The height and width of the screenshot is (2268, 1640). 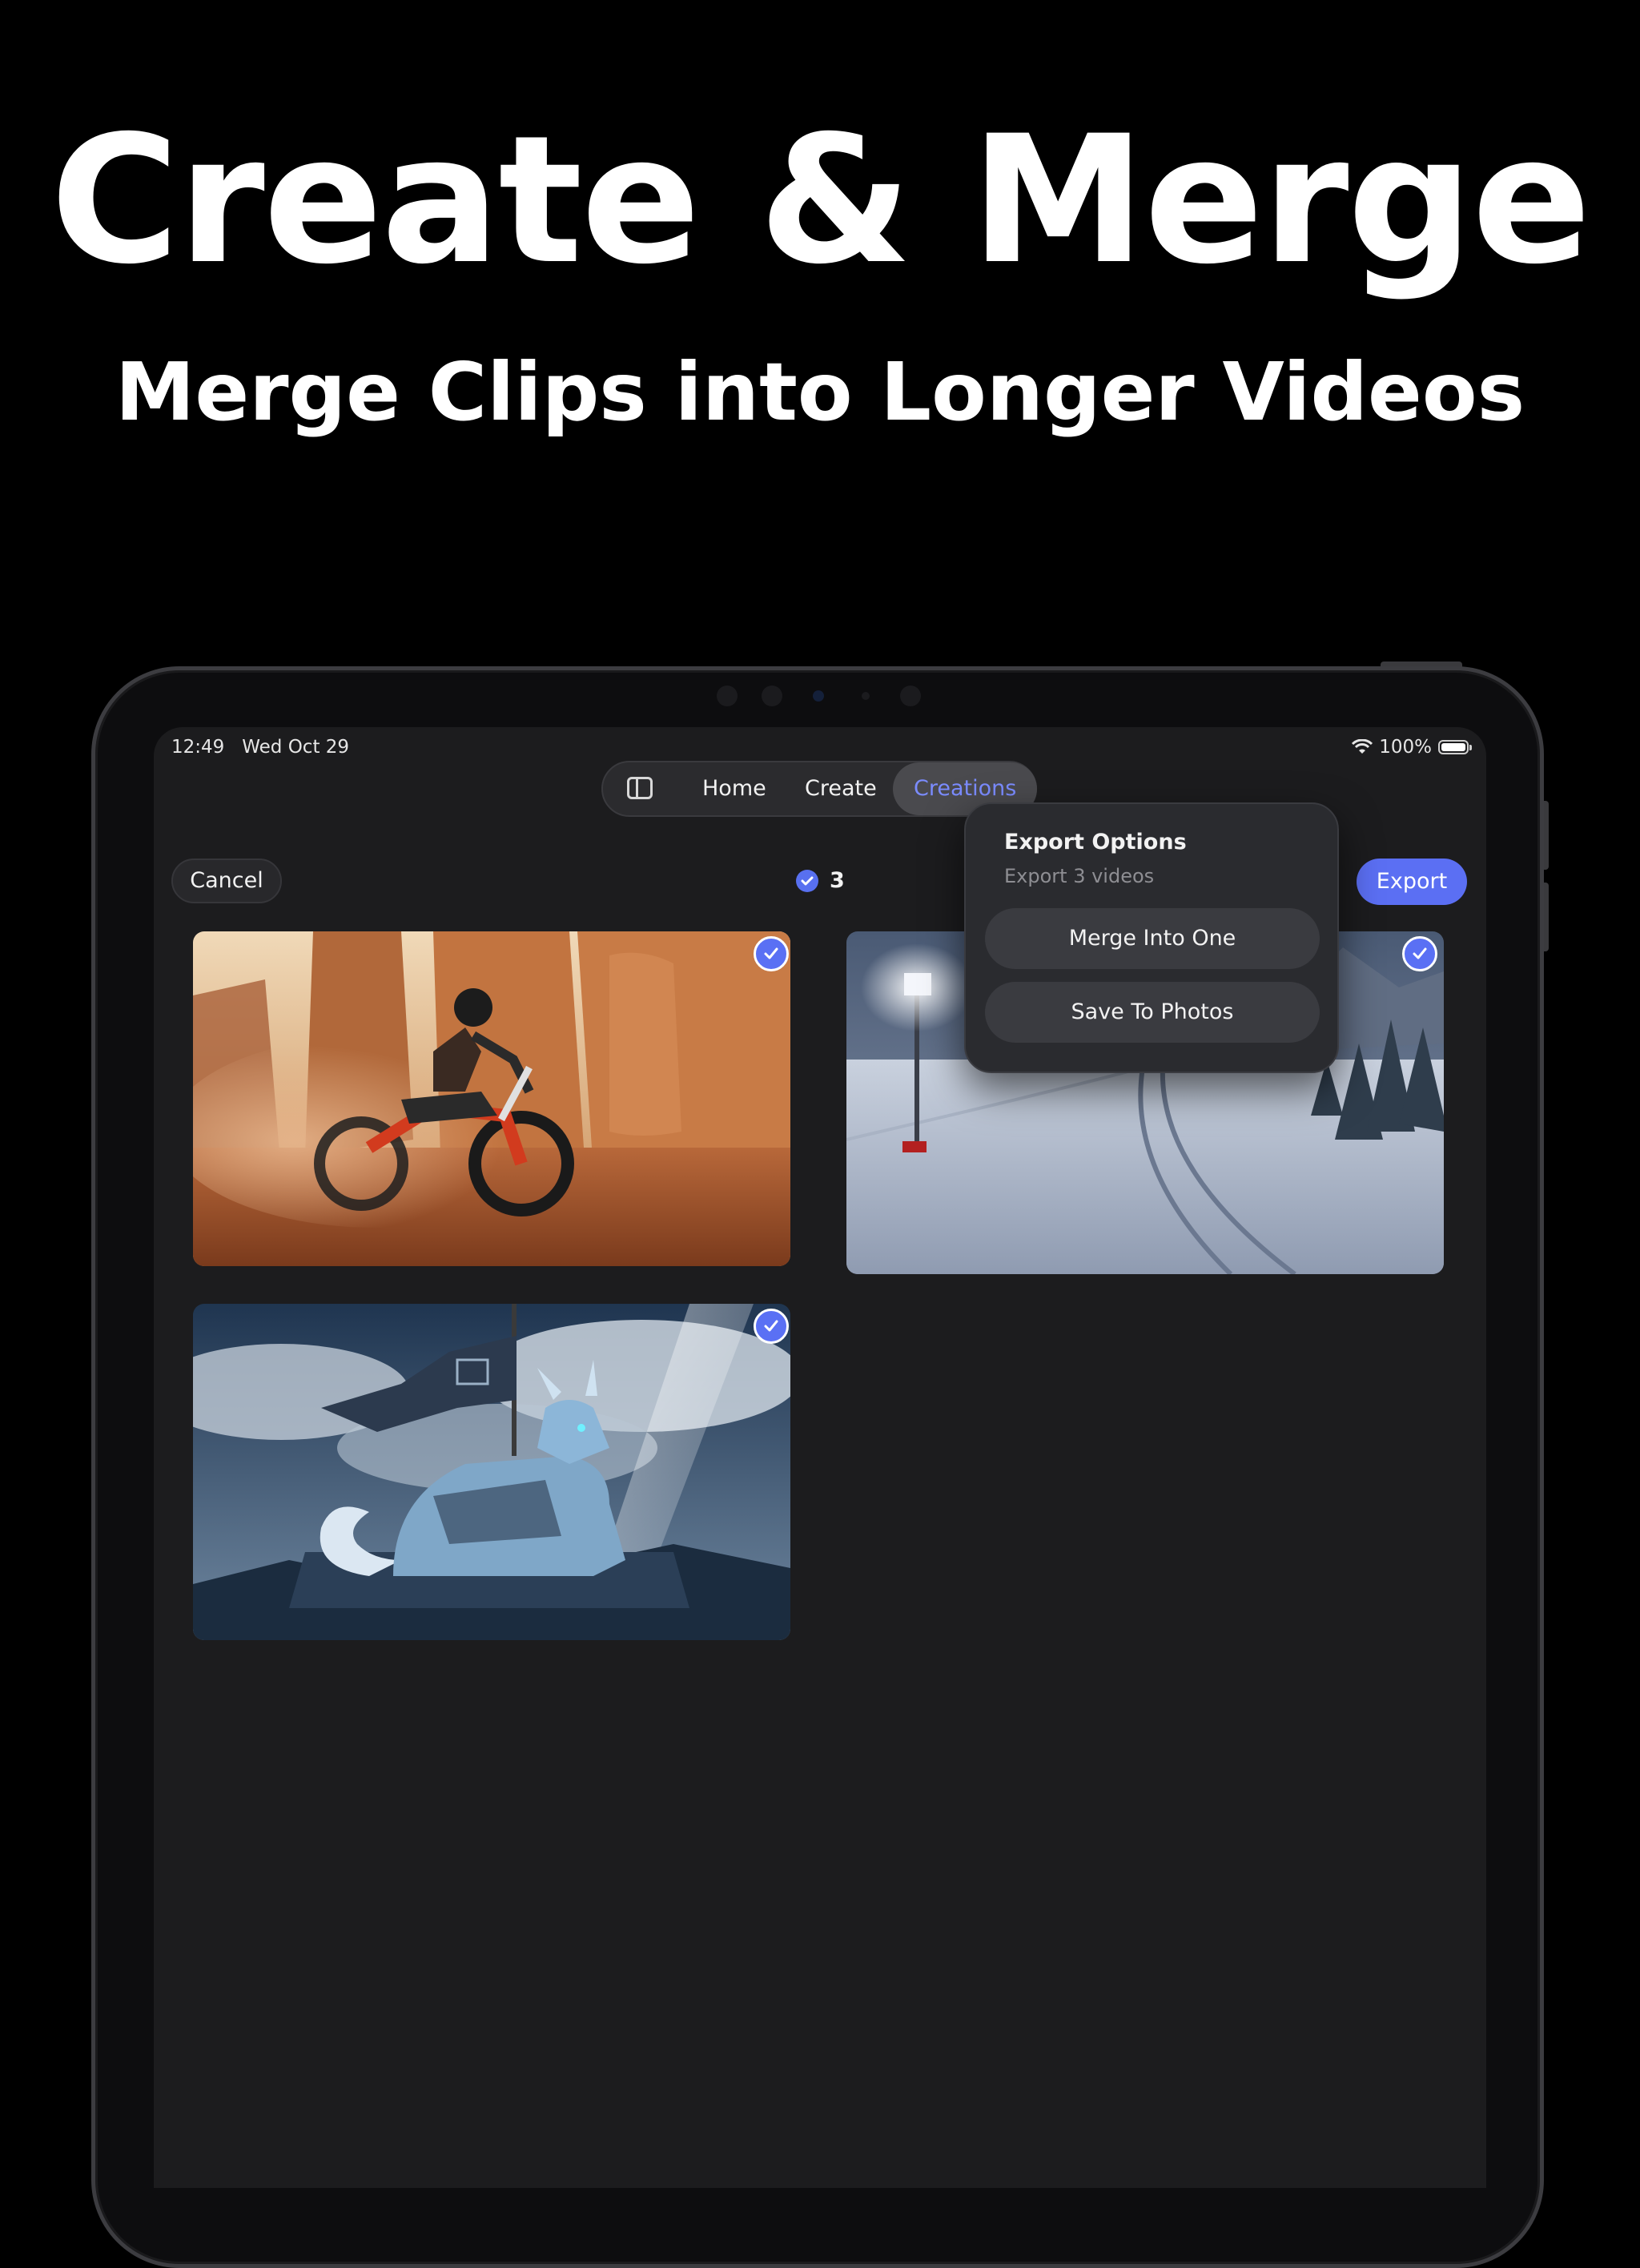 I want to click on status-bar-datetime: 12:49 Wed Oct 29, so click(x=260, y=747).